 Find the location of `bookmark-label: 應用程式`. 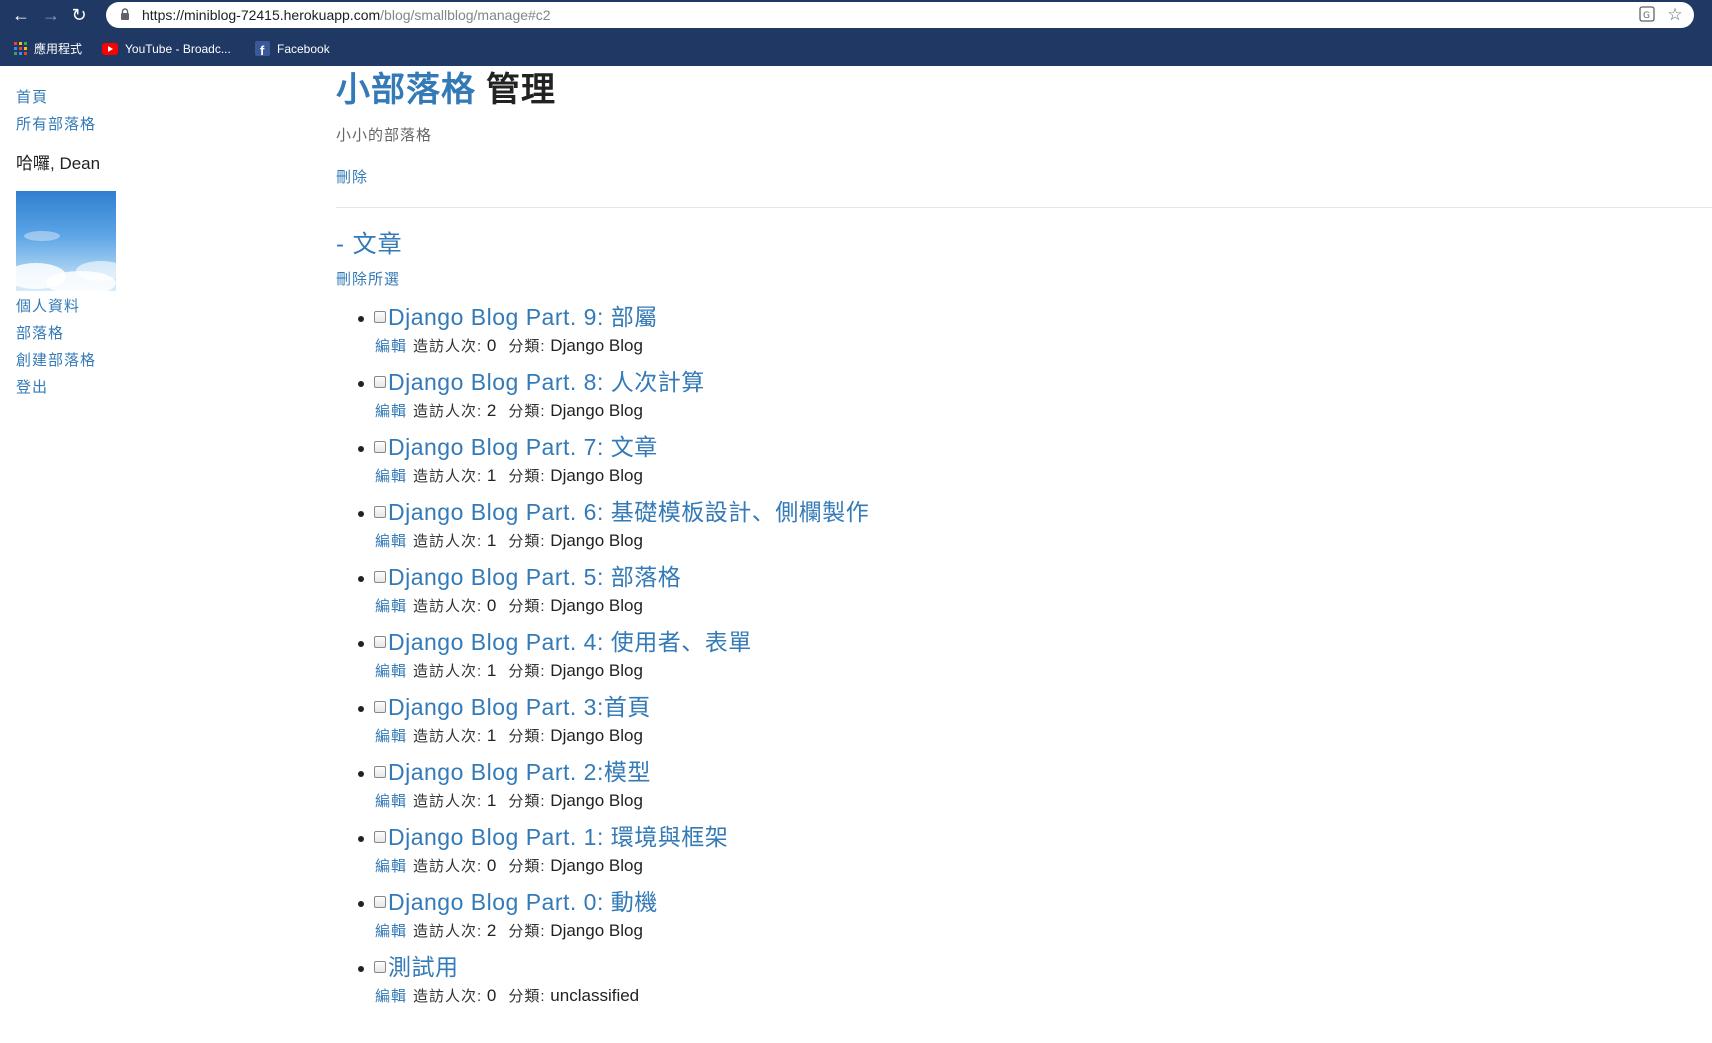

bookmark-label: 應用程式 is located at coordinates (58, 48).